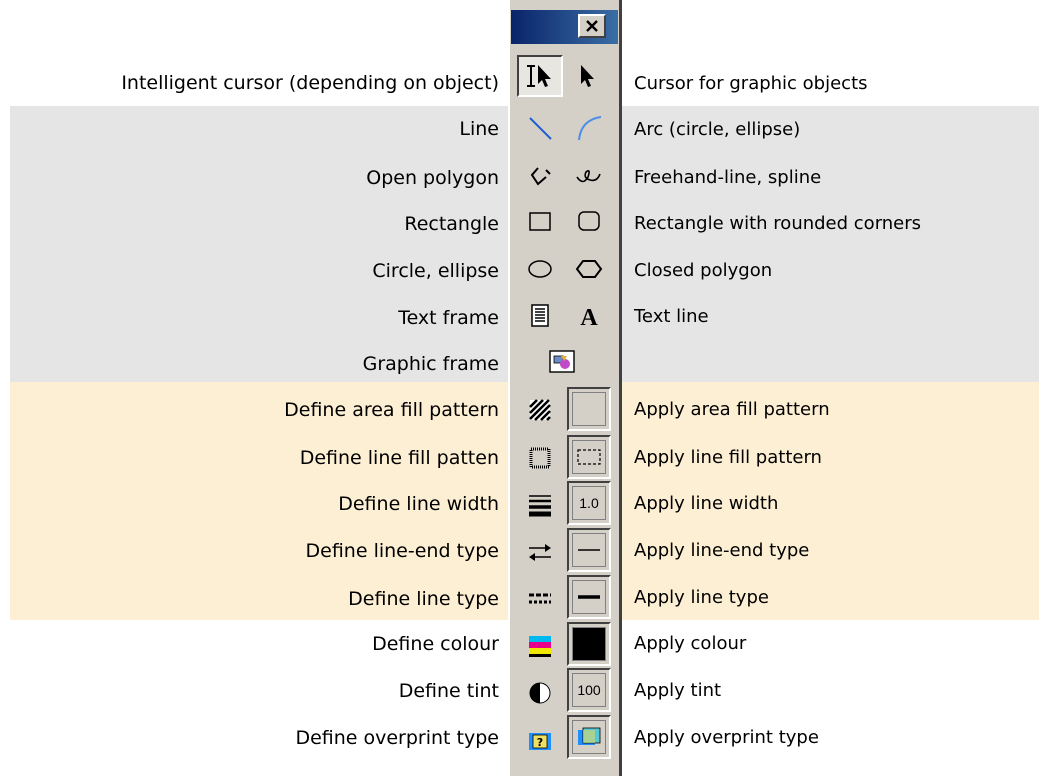 Image resolution: width=1039 pixels, height=776 pixels. I want to click on label-text-frame: Text frame, so click(448, 318).